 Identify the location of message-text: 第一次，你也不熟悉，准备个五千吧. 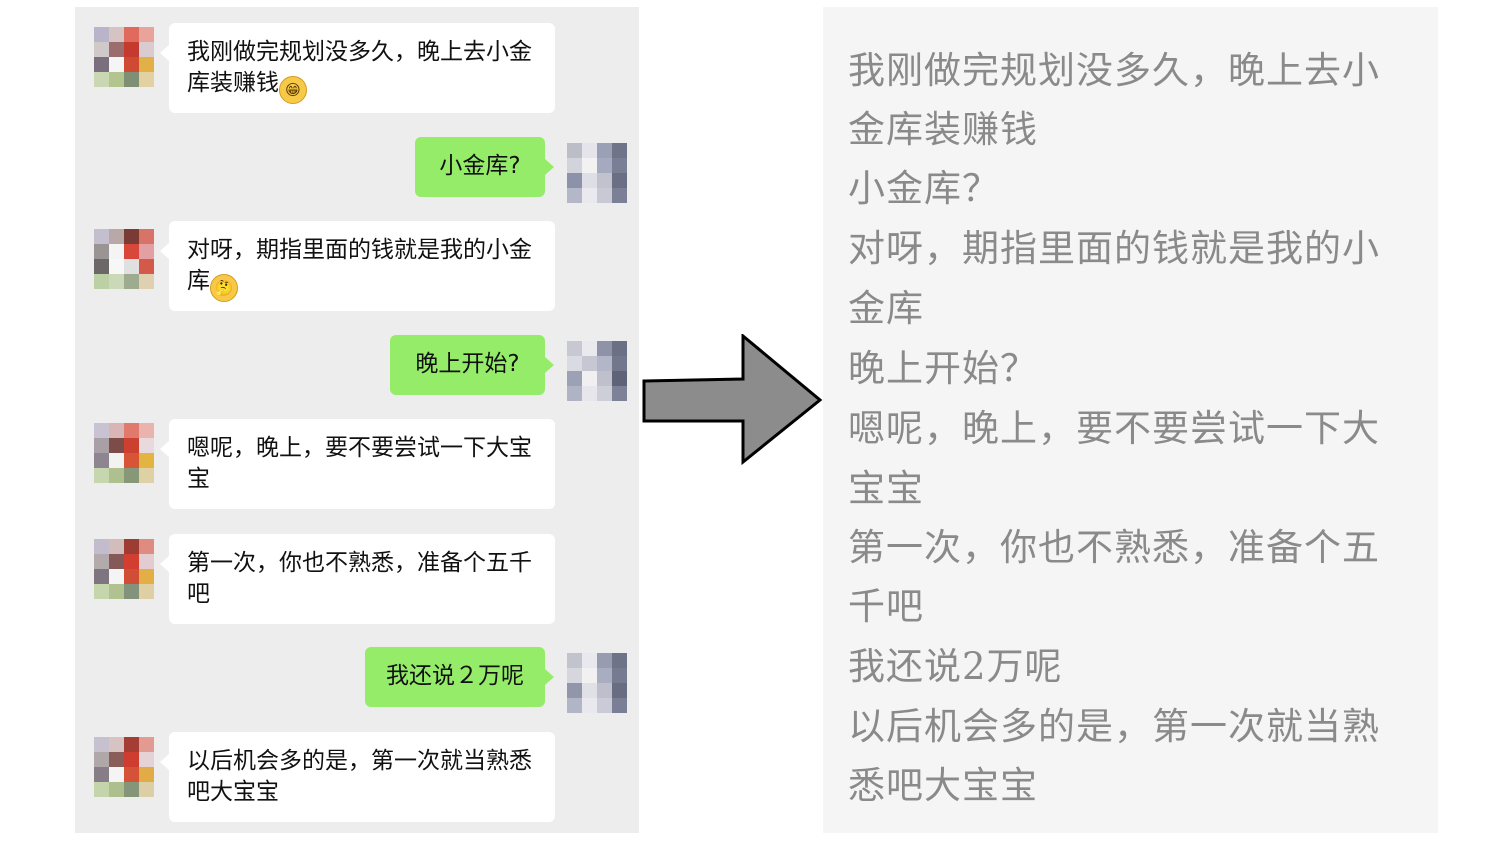
(359, 578).